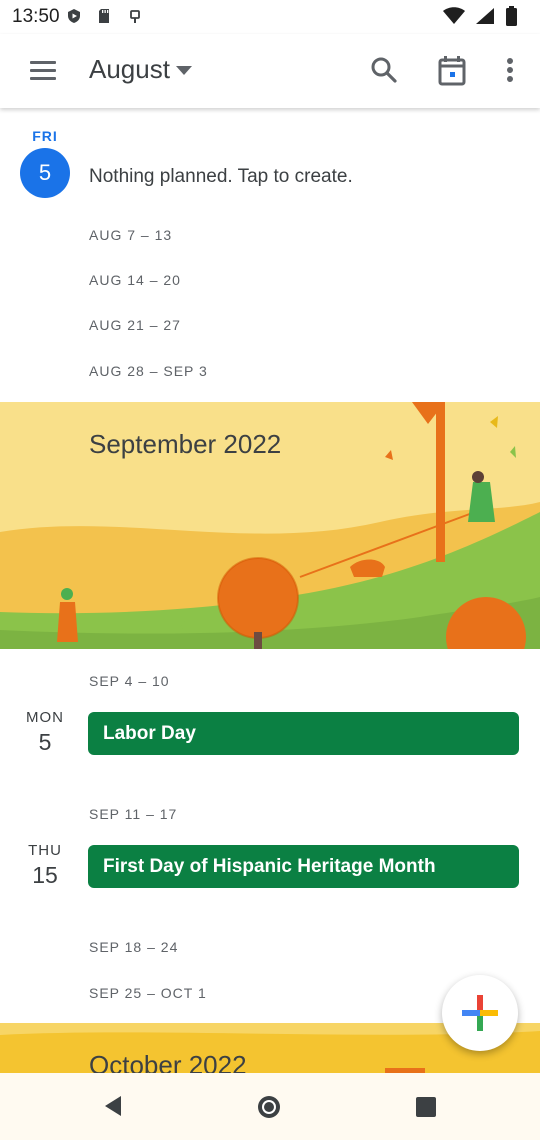 The image size is (540, 1140). Describe the element at coordinates (104, 16) in the screenshot. I see `sd-card-icon` at that location.